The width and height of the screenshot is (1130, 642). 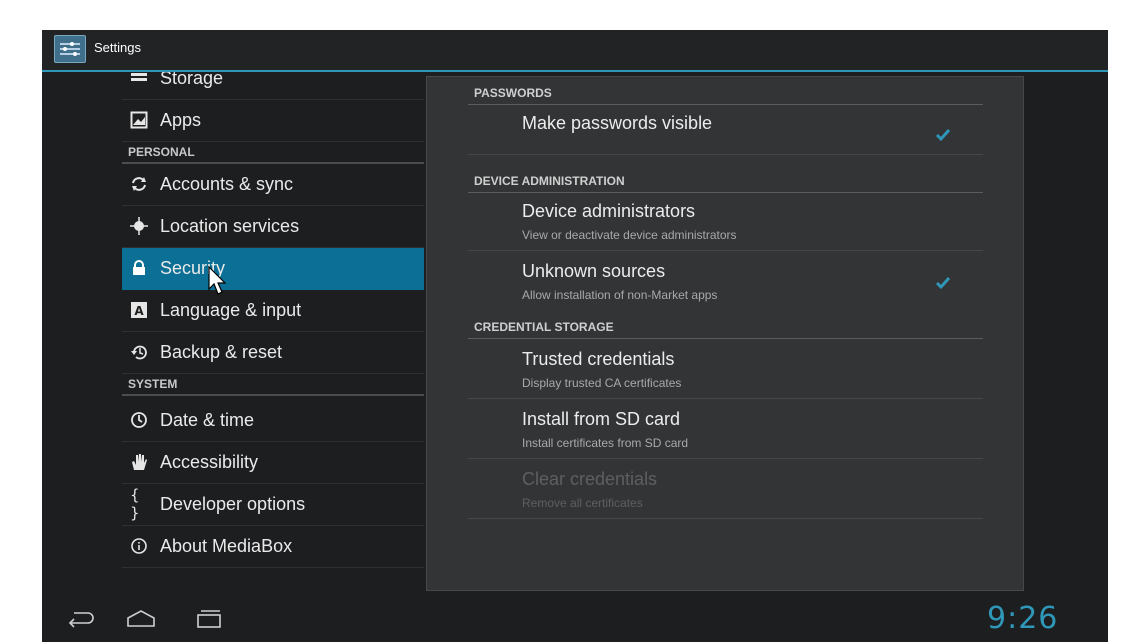 What do you see at coordinates (629, 235) in the screenshot?
I see `setting-summary: View or deactivate device administrators` at bounding box center [629, 235].